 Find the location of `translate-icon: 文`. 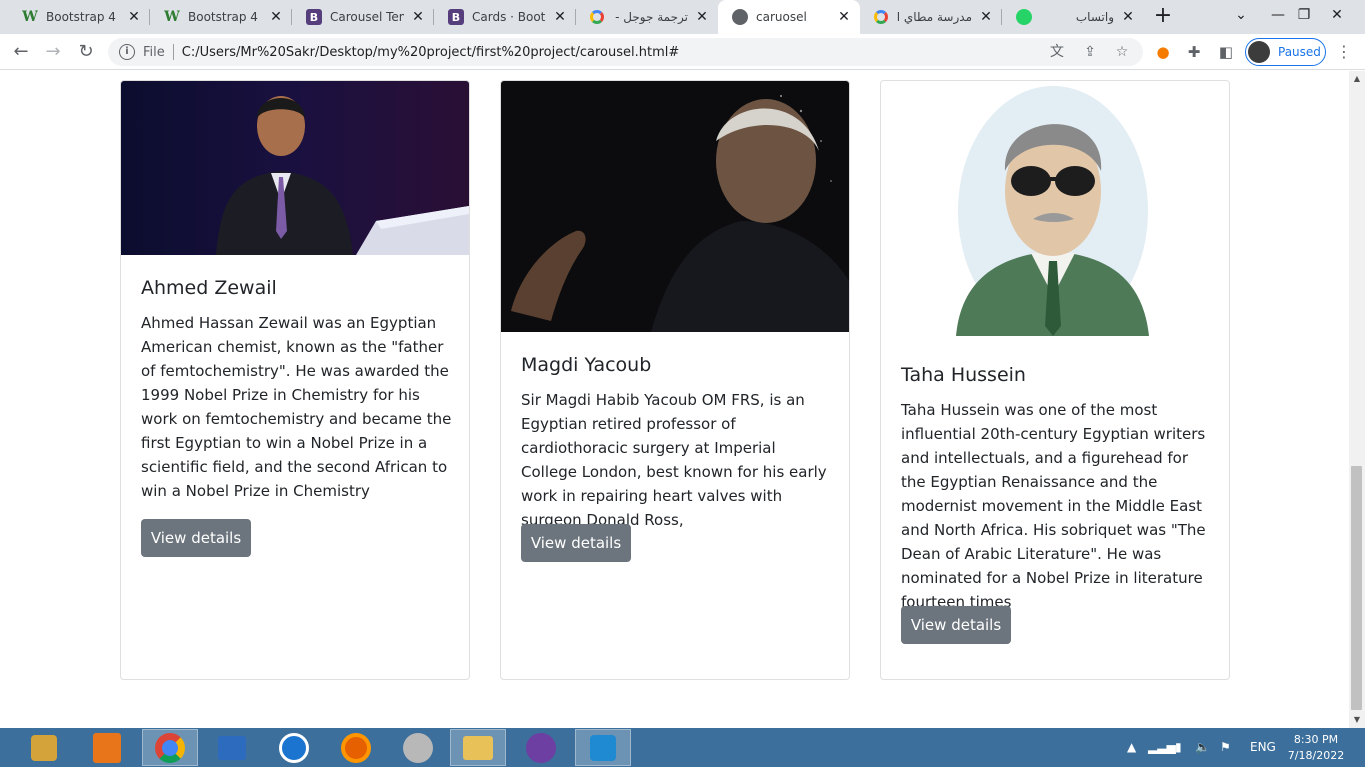

translate-icon: 文 is located at coordinates (1057, 52).